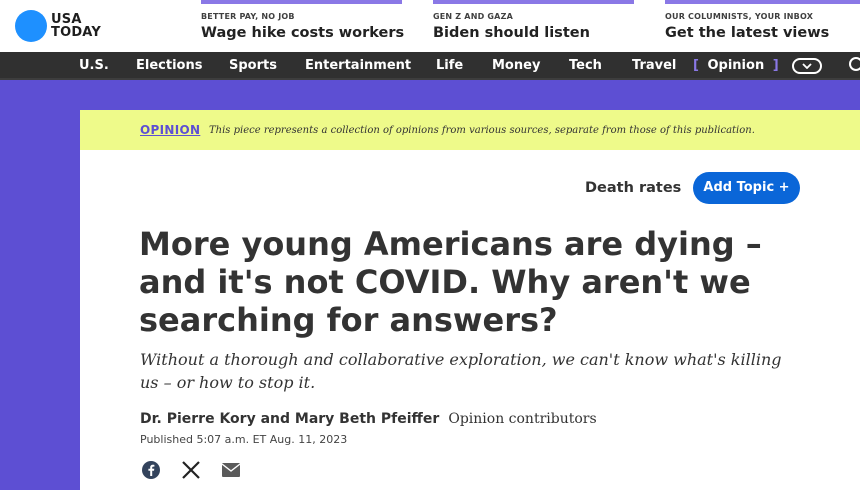 This screenshot has width=860, height=490. What do you see at coordinates (248, 16) in the screenshot?
I see `promo-kicker: BETTER PAY, NO JOB` at bounding box center [248, 16].